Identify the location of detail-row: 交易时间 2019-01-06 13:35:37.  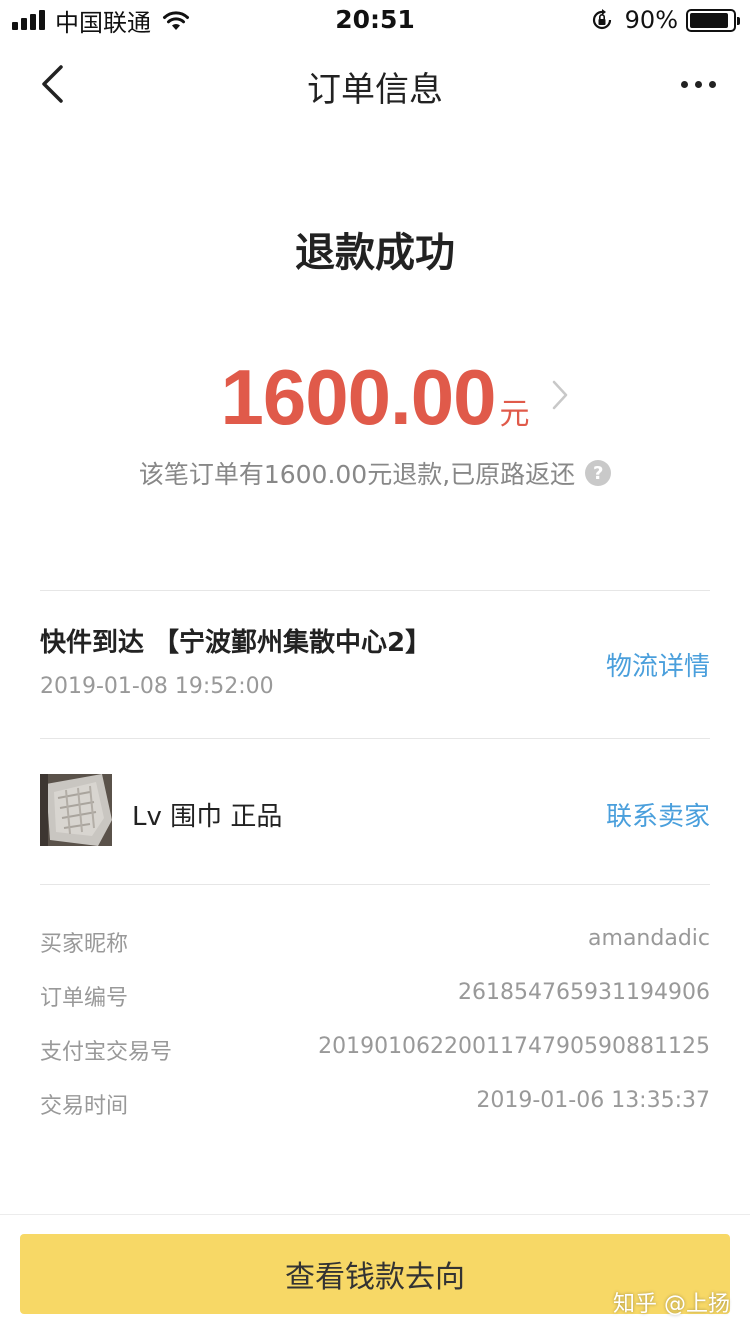
(375, 1108).